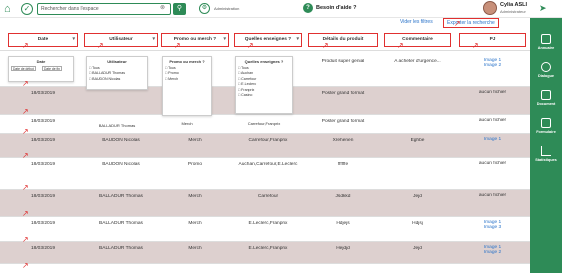 This screenshot has width=562, height=273. Describe the element at coordinates (10, 9) in the screenshot. I see `home-icon: ⌂` at that location.